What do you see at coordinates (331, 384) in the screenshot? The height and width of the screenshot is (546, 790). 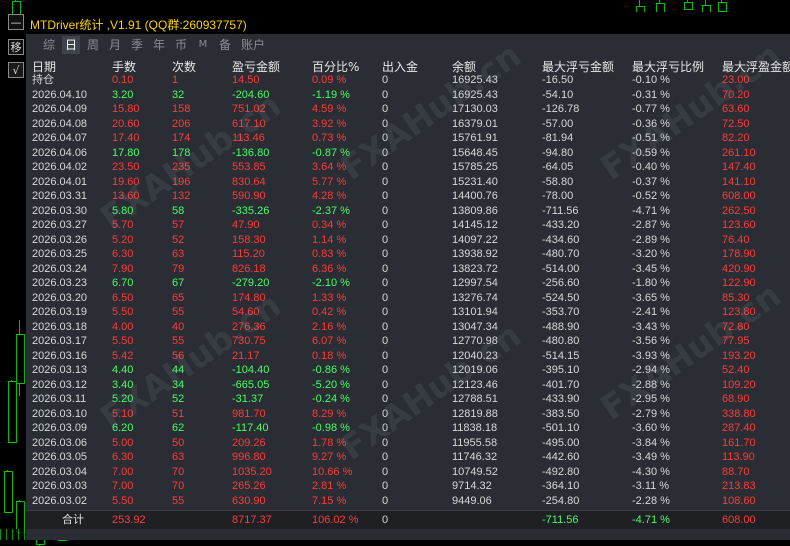 I see `cell-pct: -5.20 %` at bounding box center [331, 384].